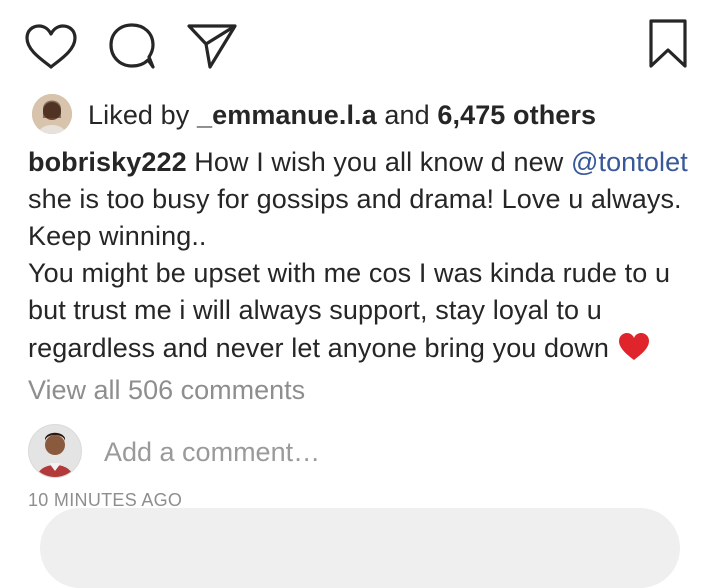 The width and height of the screenshot is (720, 588). I want to click on view-all-comments-link: View all 506 comments, so click(166, 390).